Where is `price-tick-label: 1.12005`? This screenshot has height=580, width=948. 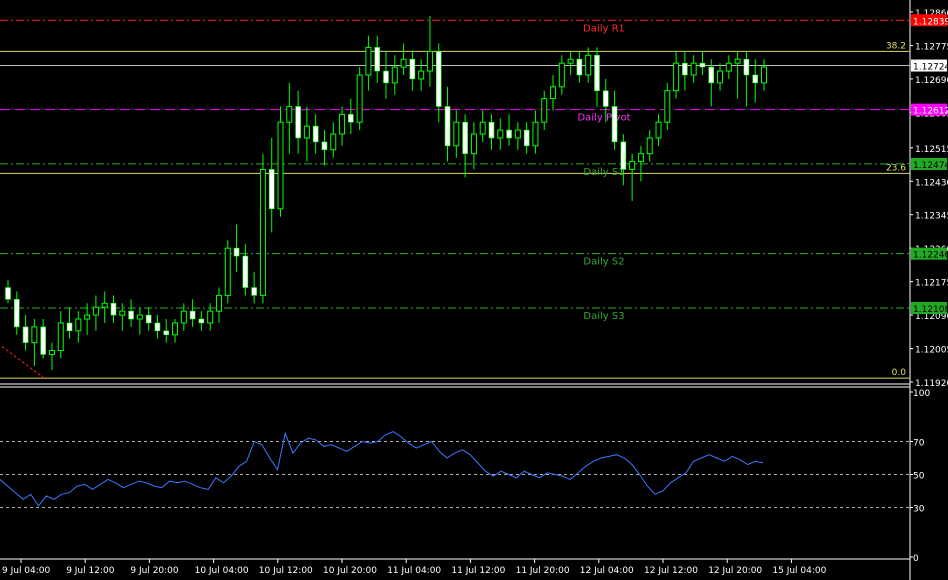 price-tick-label: 1.12005 is located at coordinates (931, 351).